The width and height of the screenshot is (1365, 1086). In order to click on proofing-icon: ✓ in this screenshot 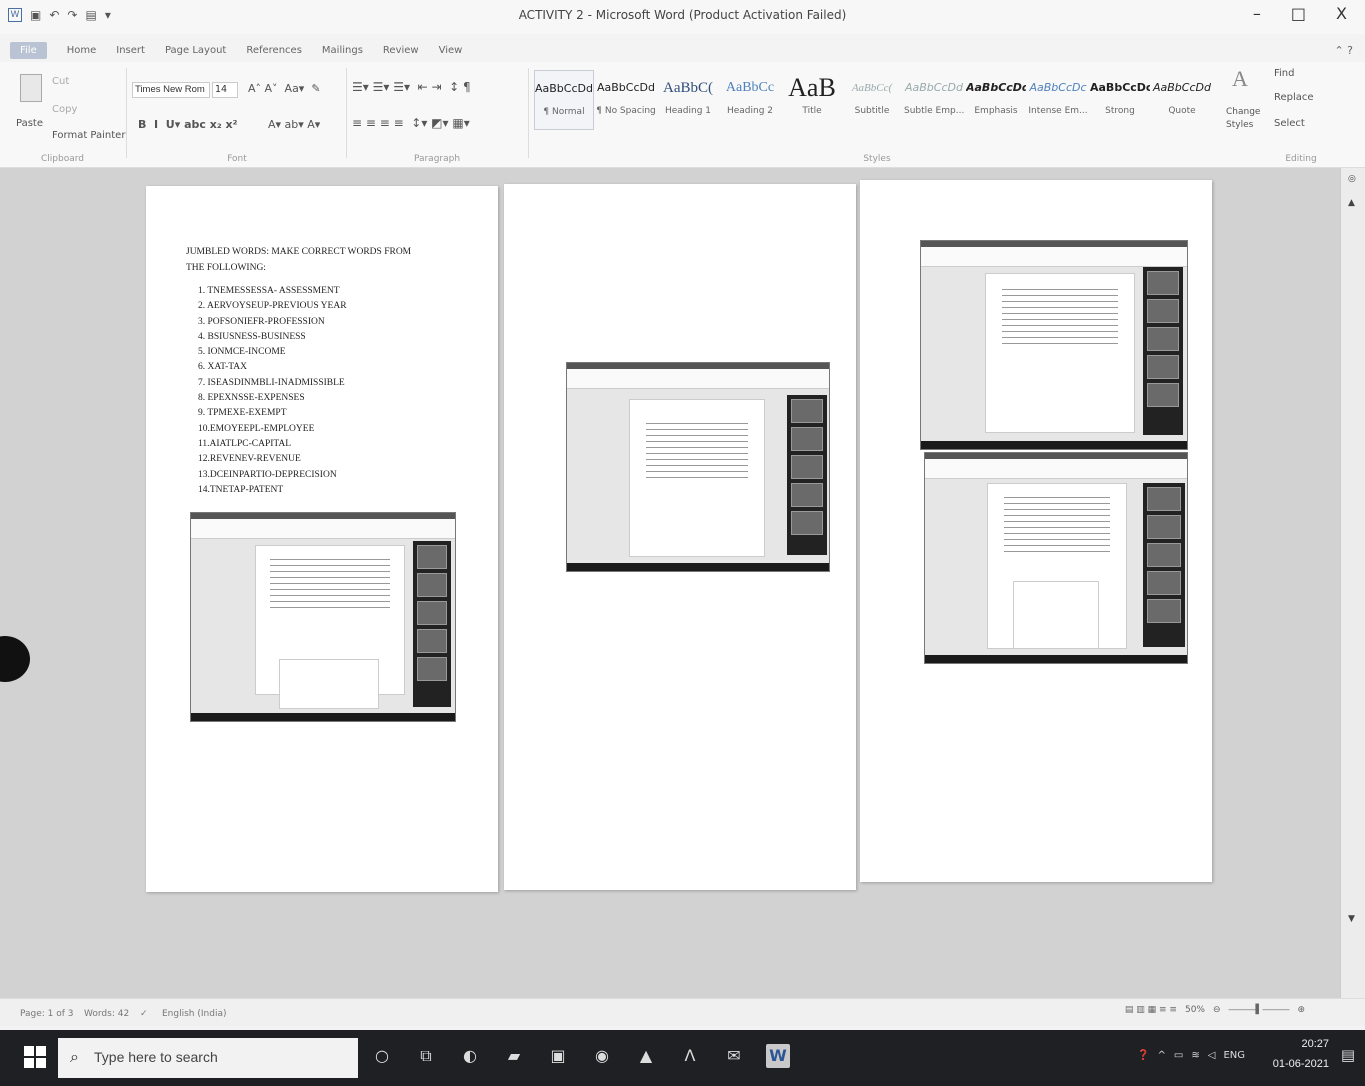, I will do `click(144, 1014)`.